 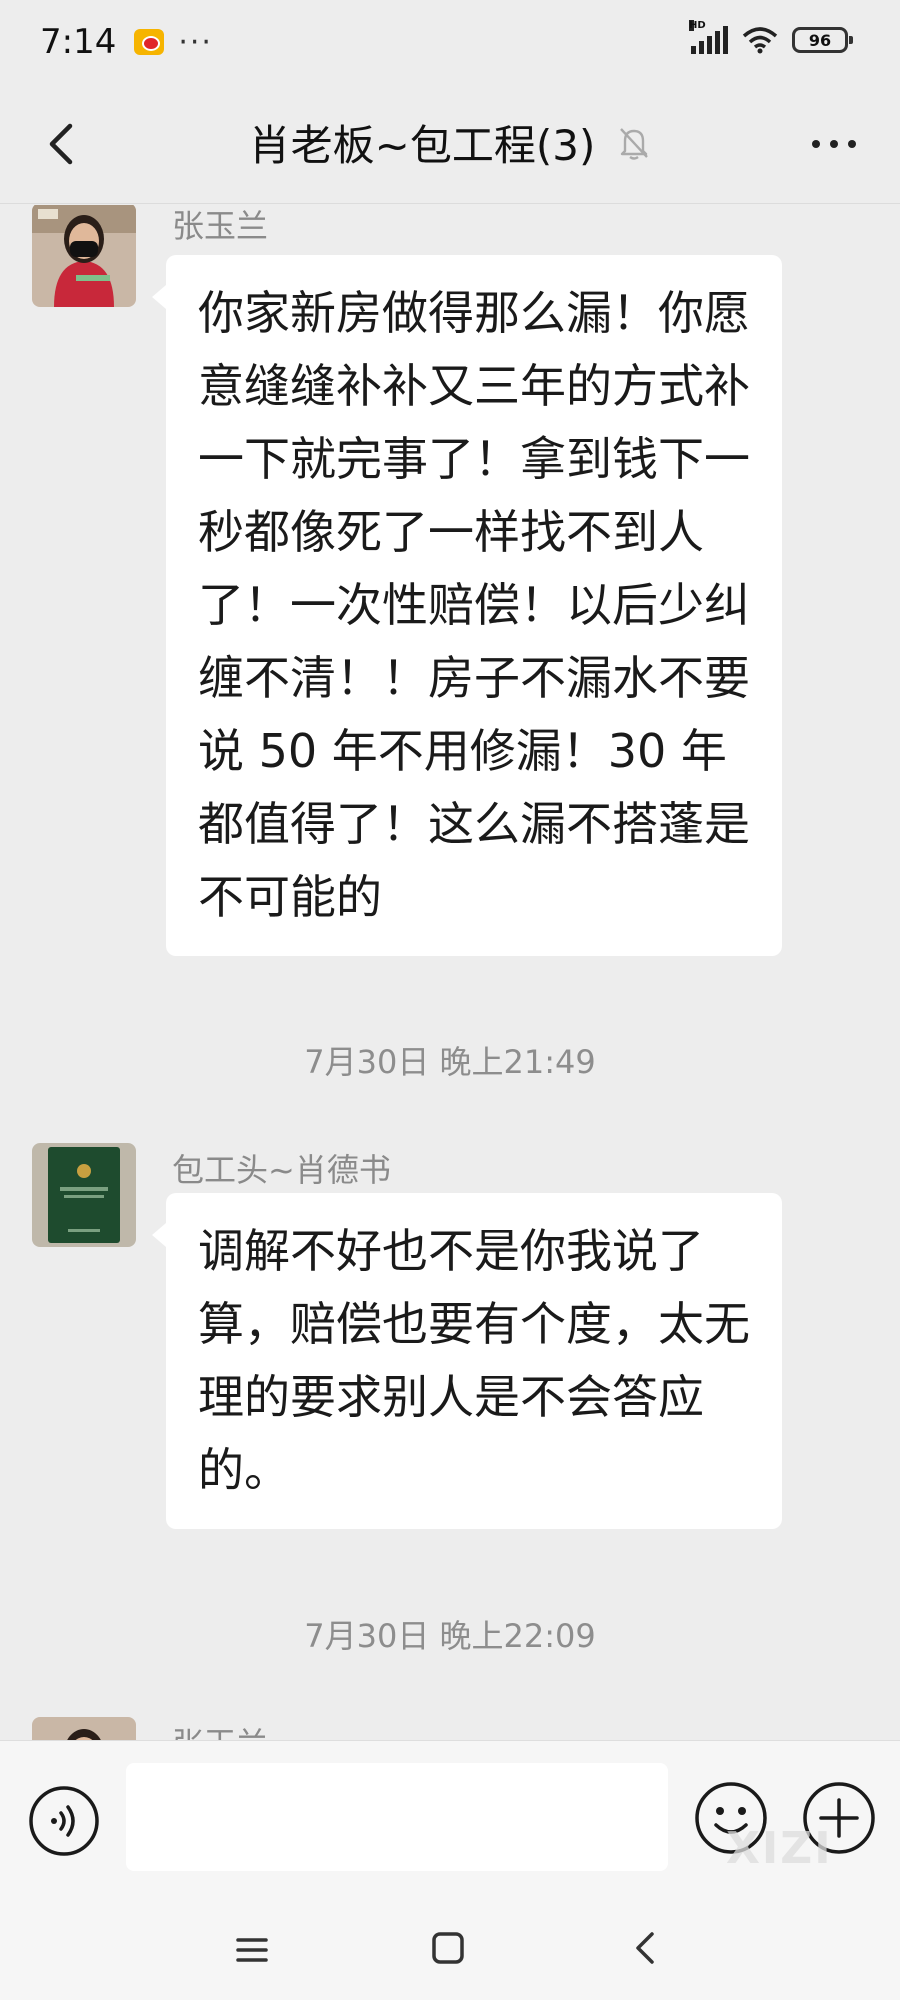 I want to click on back-triangle-icon, so click(x=646, y=1948).